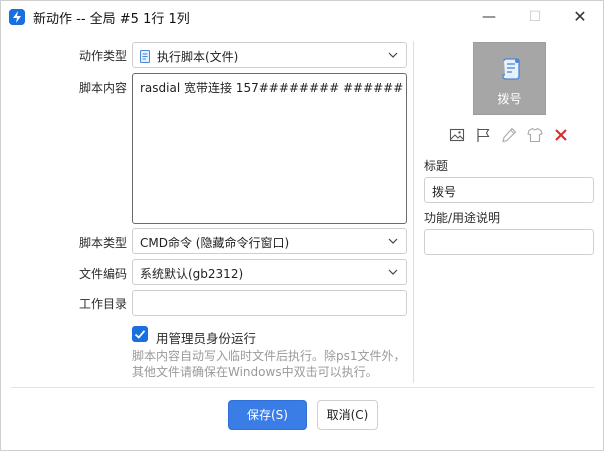 The height and width of the screenshot is (451, 604). I want to click on description-input, so click(509, 242).